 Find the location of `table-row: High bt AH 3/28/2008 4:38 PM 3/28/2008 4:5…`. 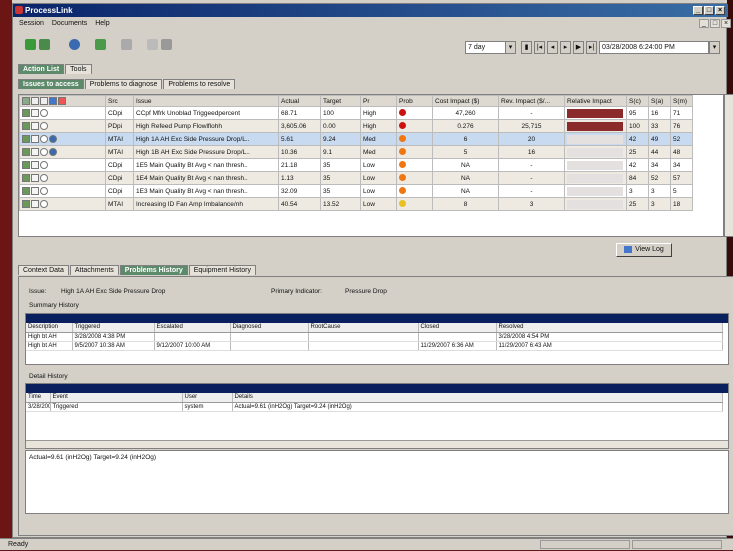

table-row: High bt AH 3/28/2008 4:38 PM 3/28/2008 4:5… is located at coordinates (374, 337).